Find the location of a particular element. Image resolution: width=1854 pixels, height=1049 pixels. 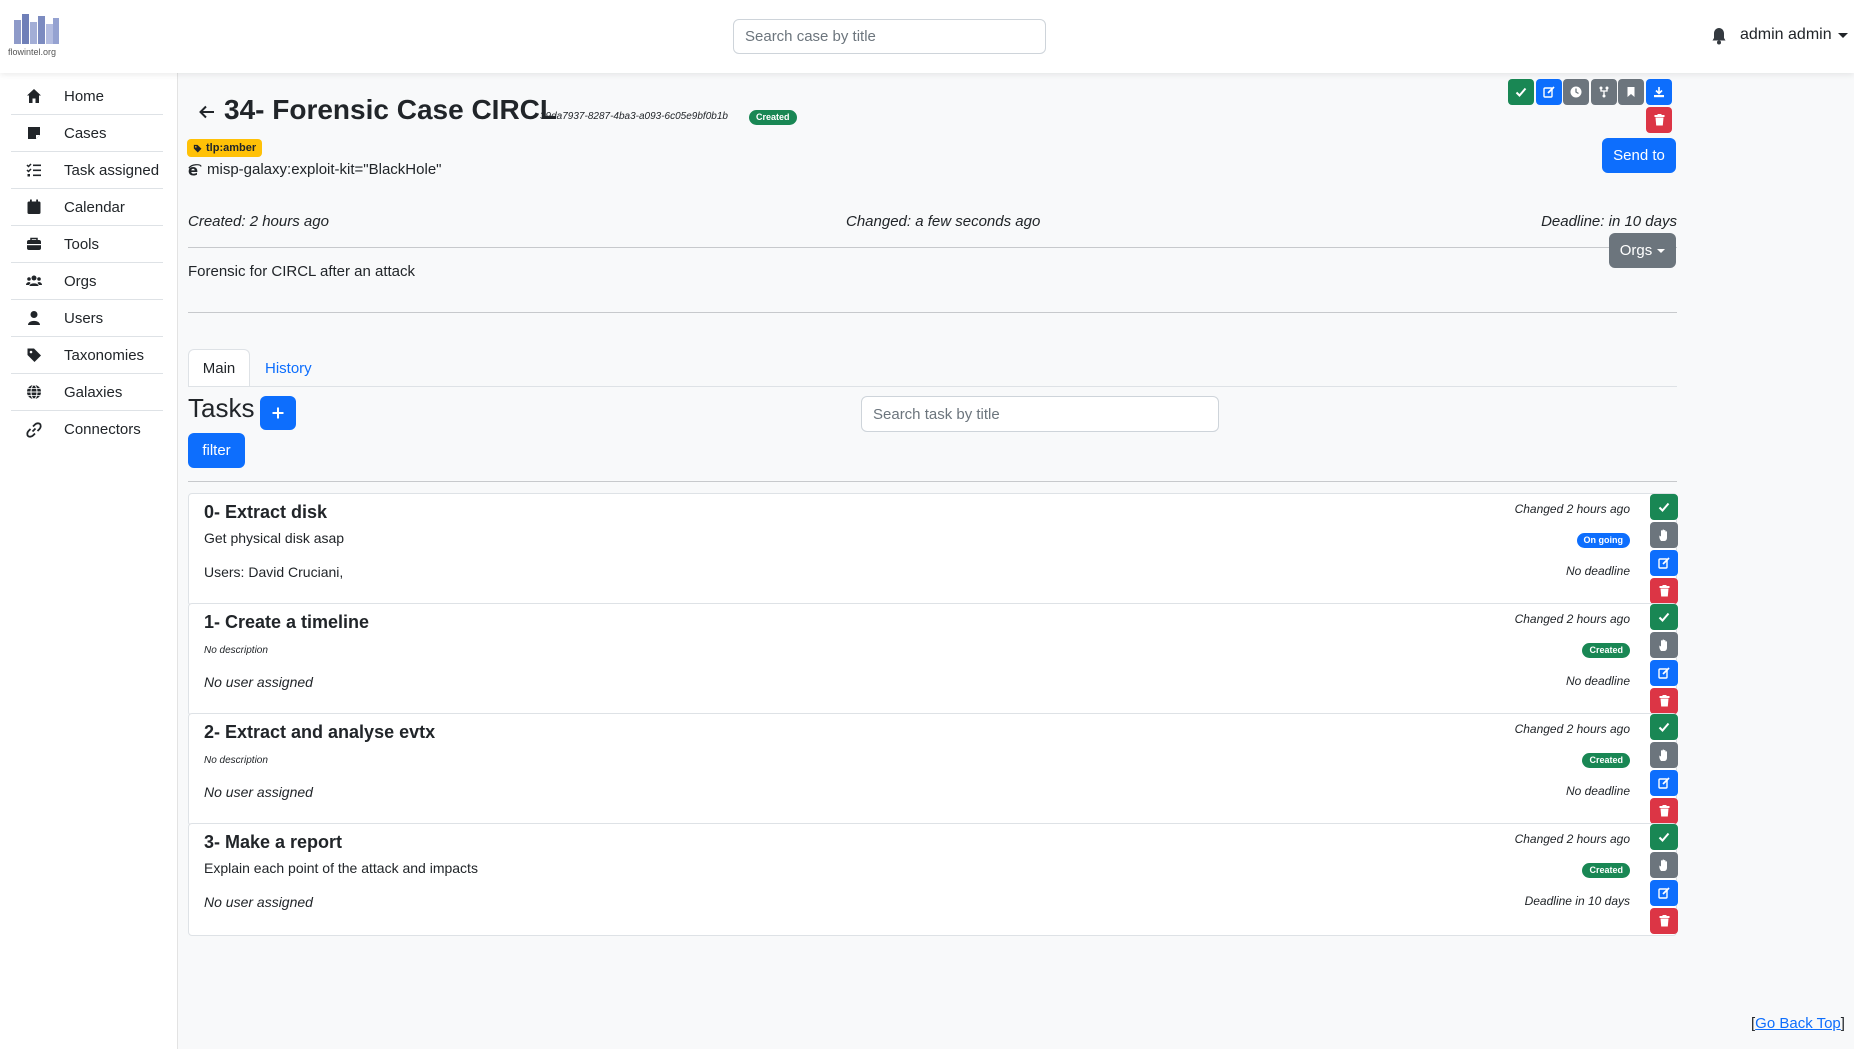

search-case-input is located at coordinates (889, 36).